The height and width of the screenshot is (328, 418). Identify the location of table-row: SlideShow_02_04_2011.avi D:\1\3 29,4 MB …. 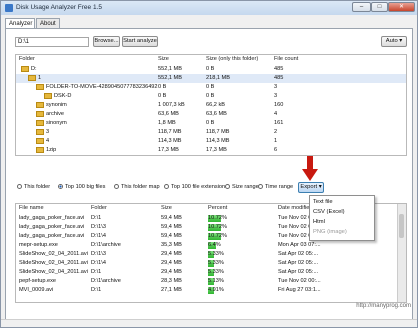
(207, 254).